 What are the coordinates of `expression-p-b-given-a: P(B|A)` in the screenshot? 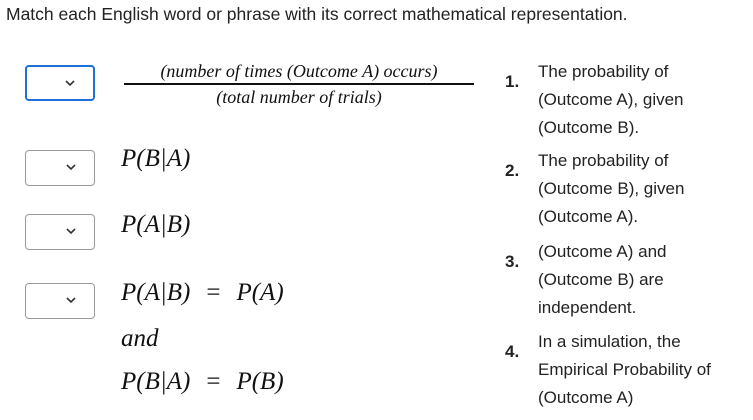 It's located at (155, 159).